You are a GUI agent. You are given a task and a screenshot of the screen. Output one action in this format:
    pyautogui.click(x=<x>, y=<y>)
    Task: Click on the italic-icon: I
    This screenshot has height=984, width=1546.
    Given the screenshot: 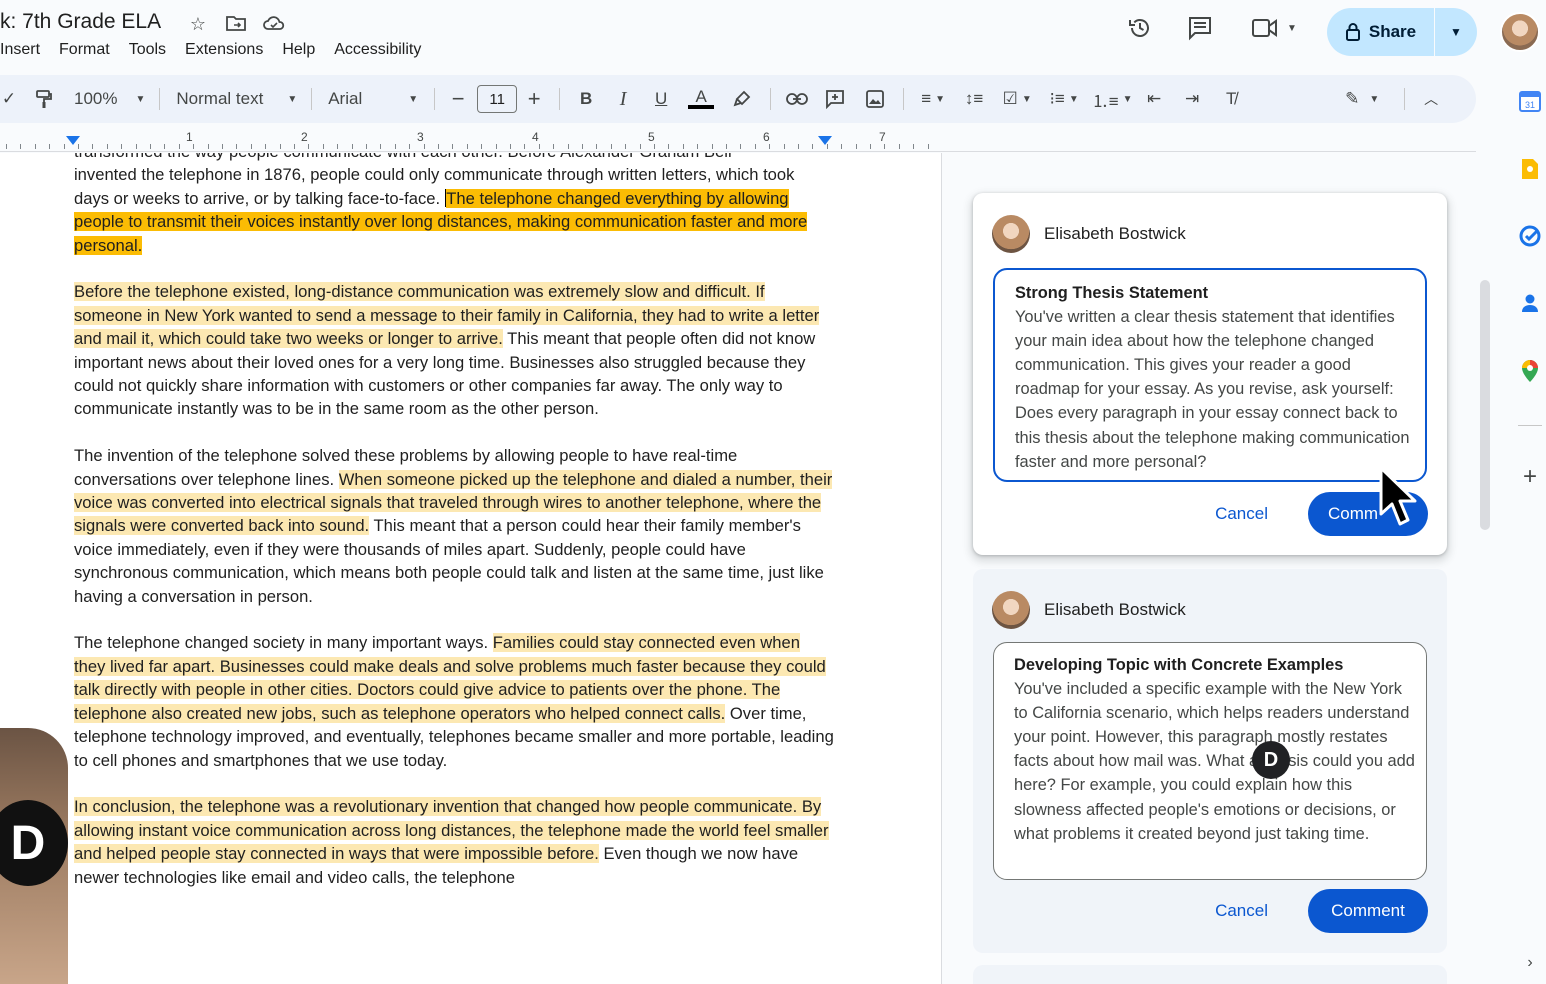 What is the action you would take?
    pyautogui.click(x=623, y=99)
    